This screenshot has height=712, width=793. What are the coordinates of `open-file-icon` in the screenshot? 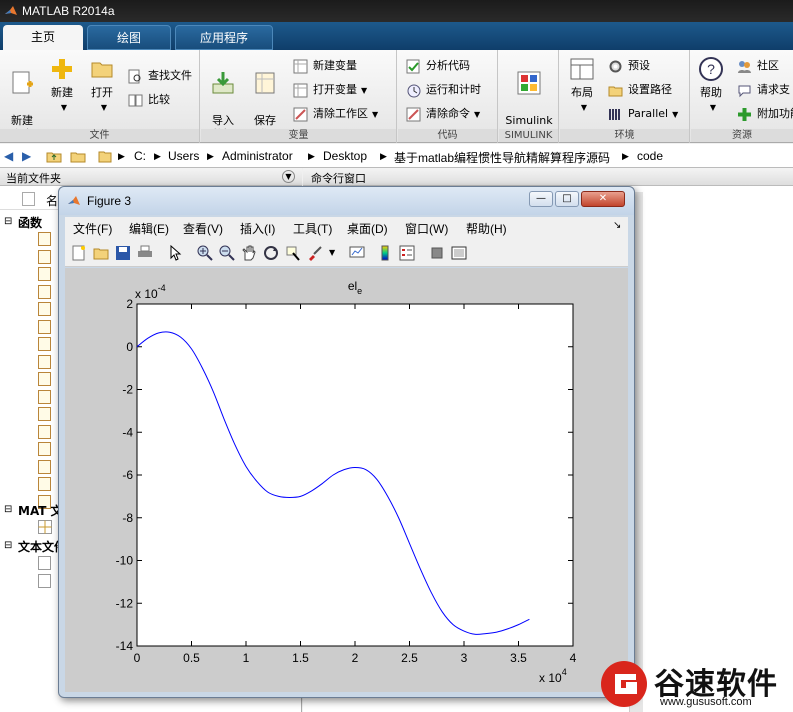 It's located at (101, 253).